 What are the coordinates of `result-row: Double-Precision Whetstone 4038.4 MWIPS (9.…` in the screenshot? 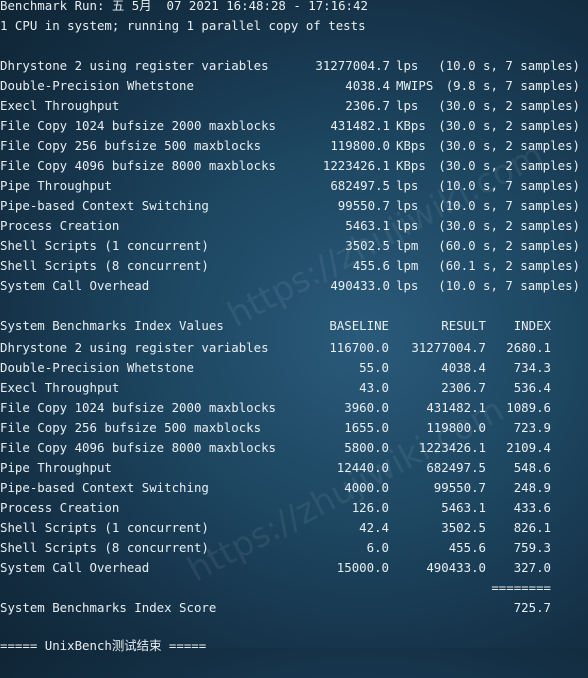 It's located at (294, 86).